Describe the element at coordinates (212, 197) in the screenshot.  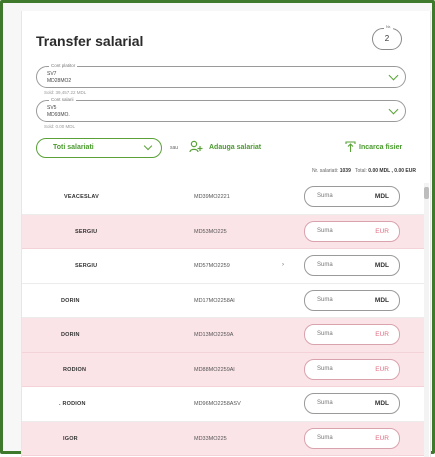
I see `employee-iban: MD39MO2221` at that location.